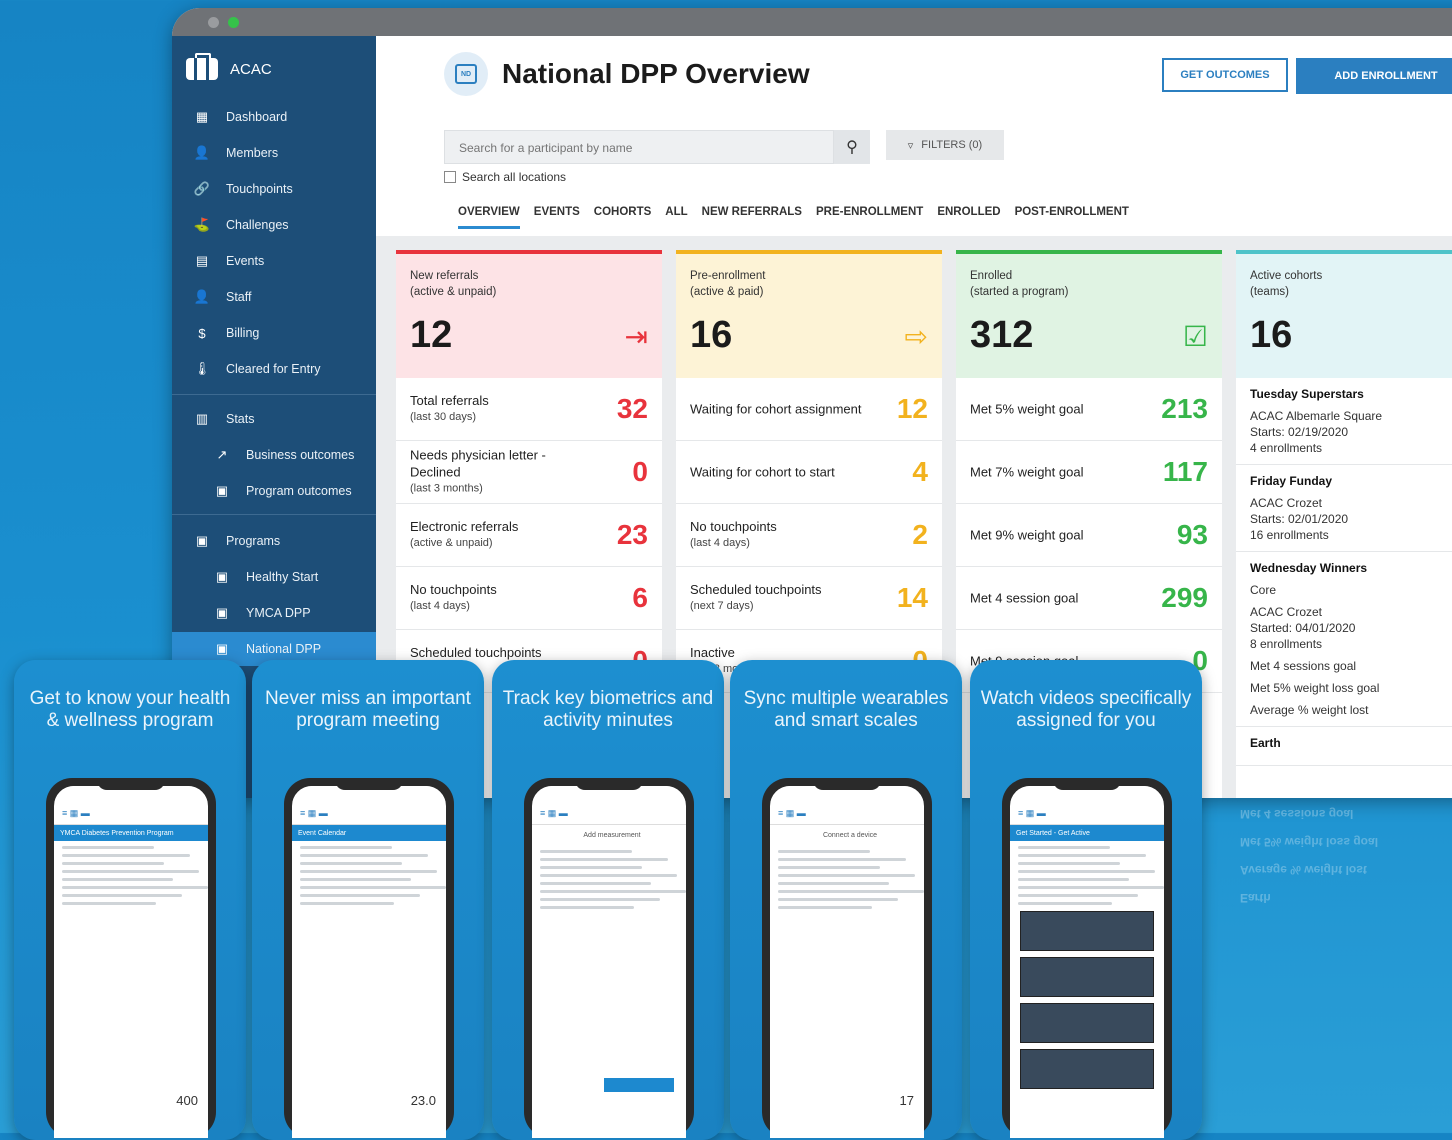 Image resolution: width=1452 pixels, height=1140 pixels. I want to click on cohort-detail: 8 enrollments, so click(1286, 644).